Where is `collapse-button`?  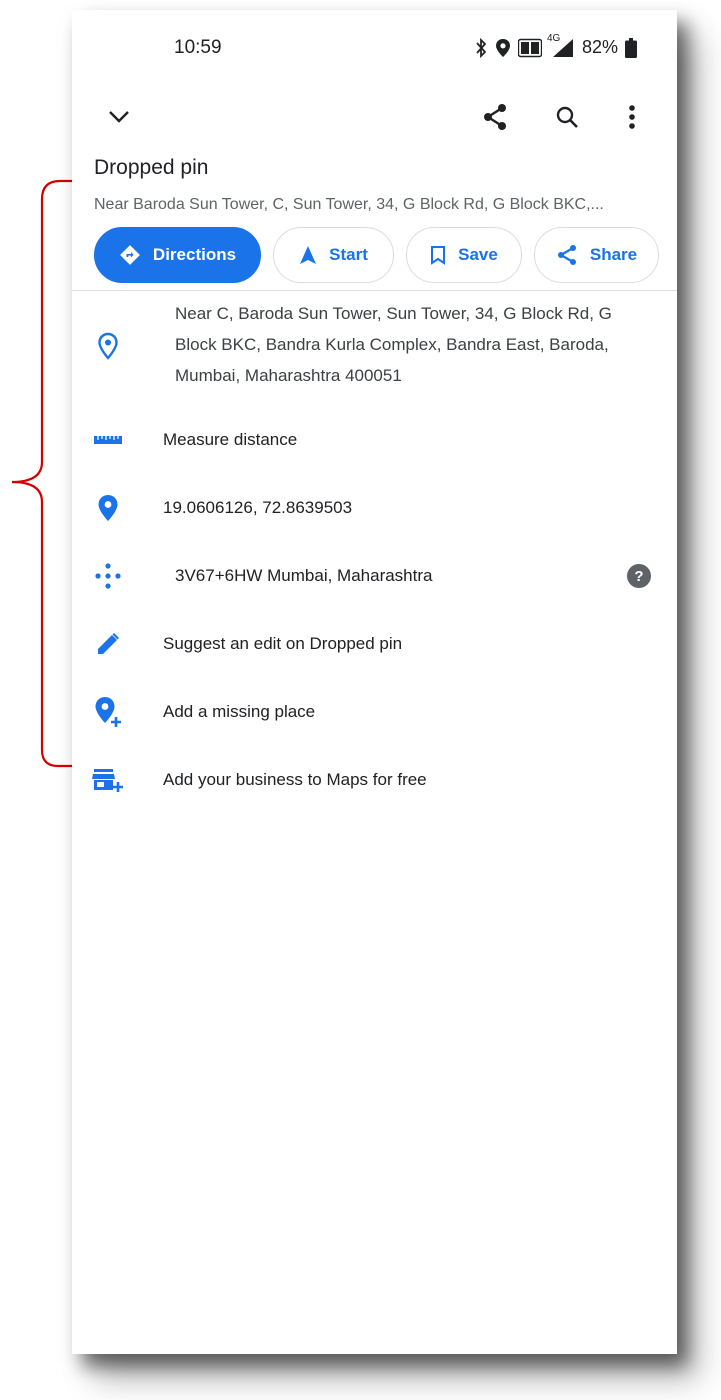
collapse-button is located at coordinates (119, 117).